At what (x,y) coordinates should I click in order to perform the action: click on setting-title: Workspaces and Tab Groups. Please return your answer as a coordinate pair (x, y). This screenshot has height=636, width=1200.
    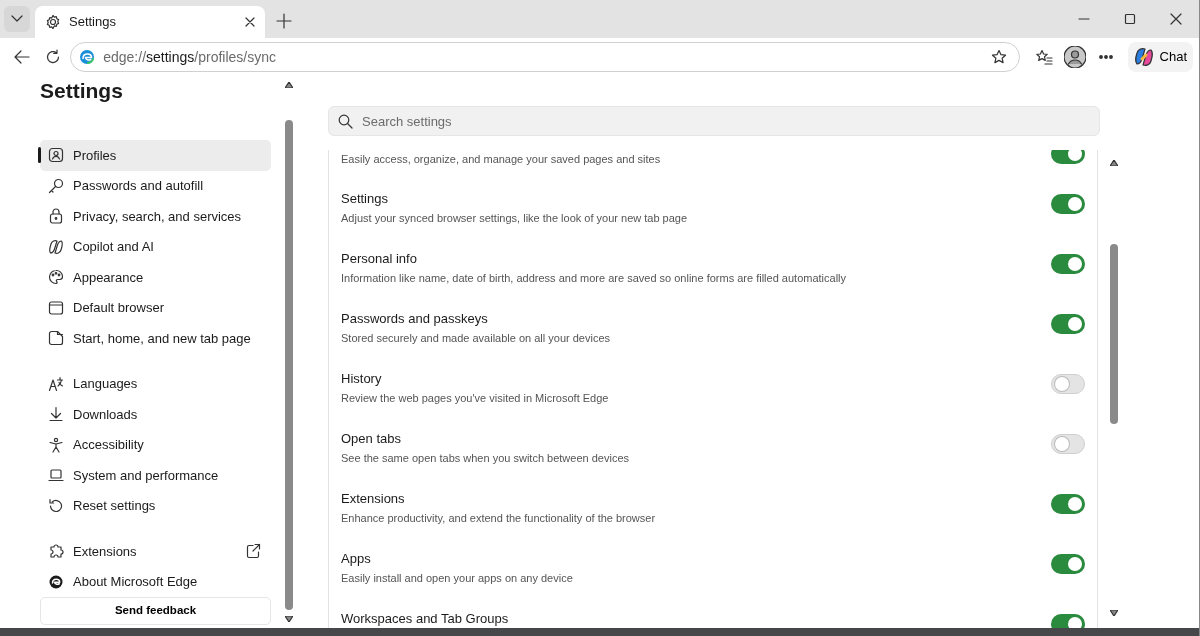
    Looking at the image, I should click on (425, 619).